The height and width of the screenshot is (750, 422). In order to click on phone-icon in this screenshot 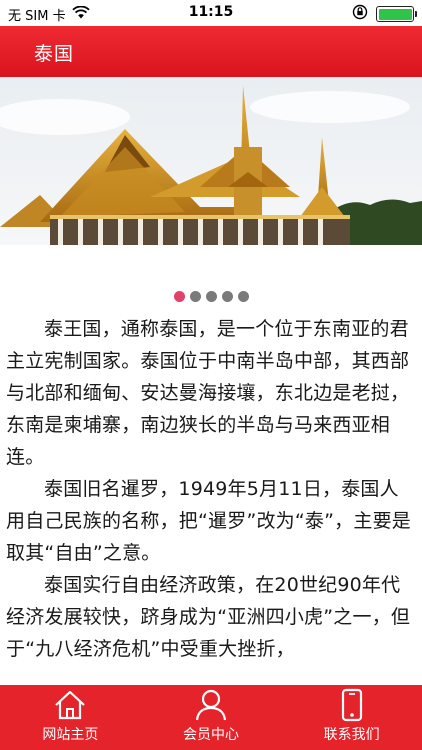, I will do `click(351, 705)`.